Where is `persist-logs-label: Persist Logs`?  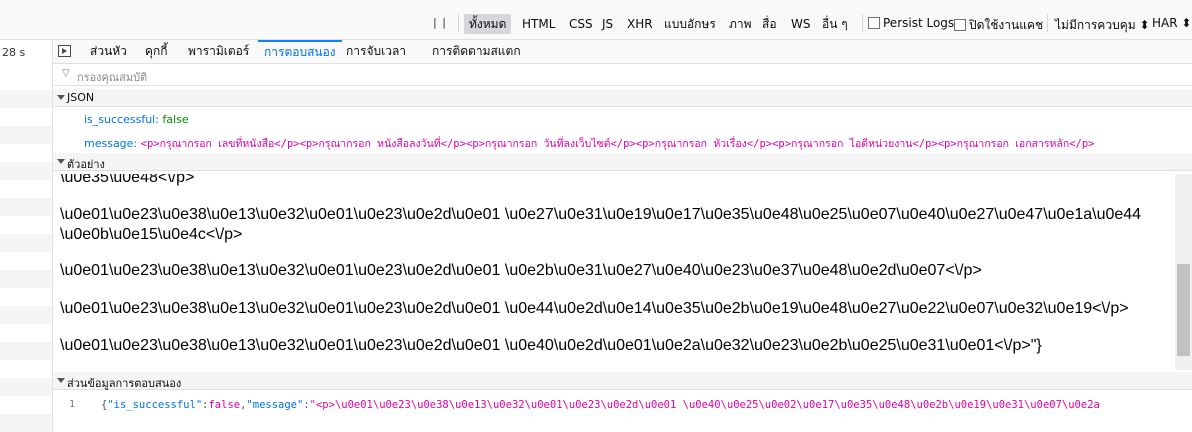
persist-logs-label: Persist Logs is located at coordinates (919, 23).